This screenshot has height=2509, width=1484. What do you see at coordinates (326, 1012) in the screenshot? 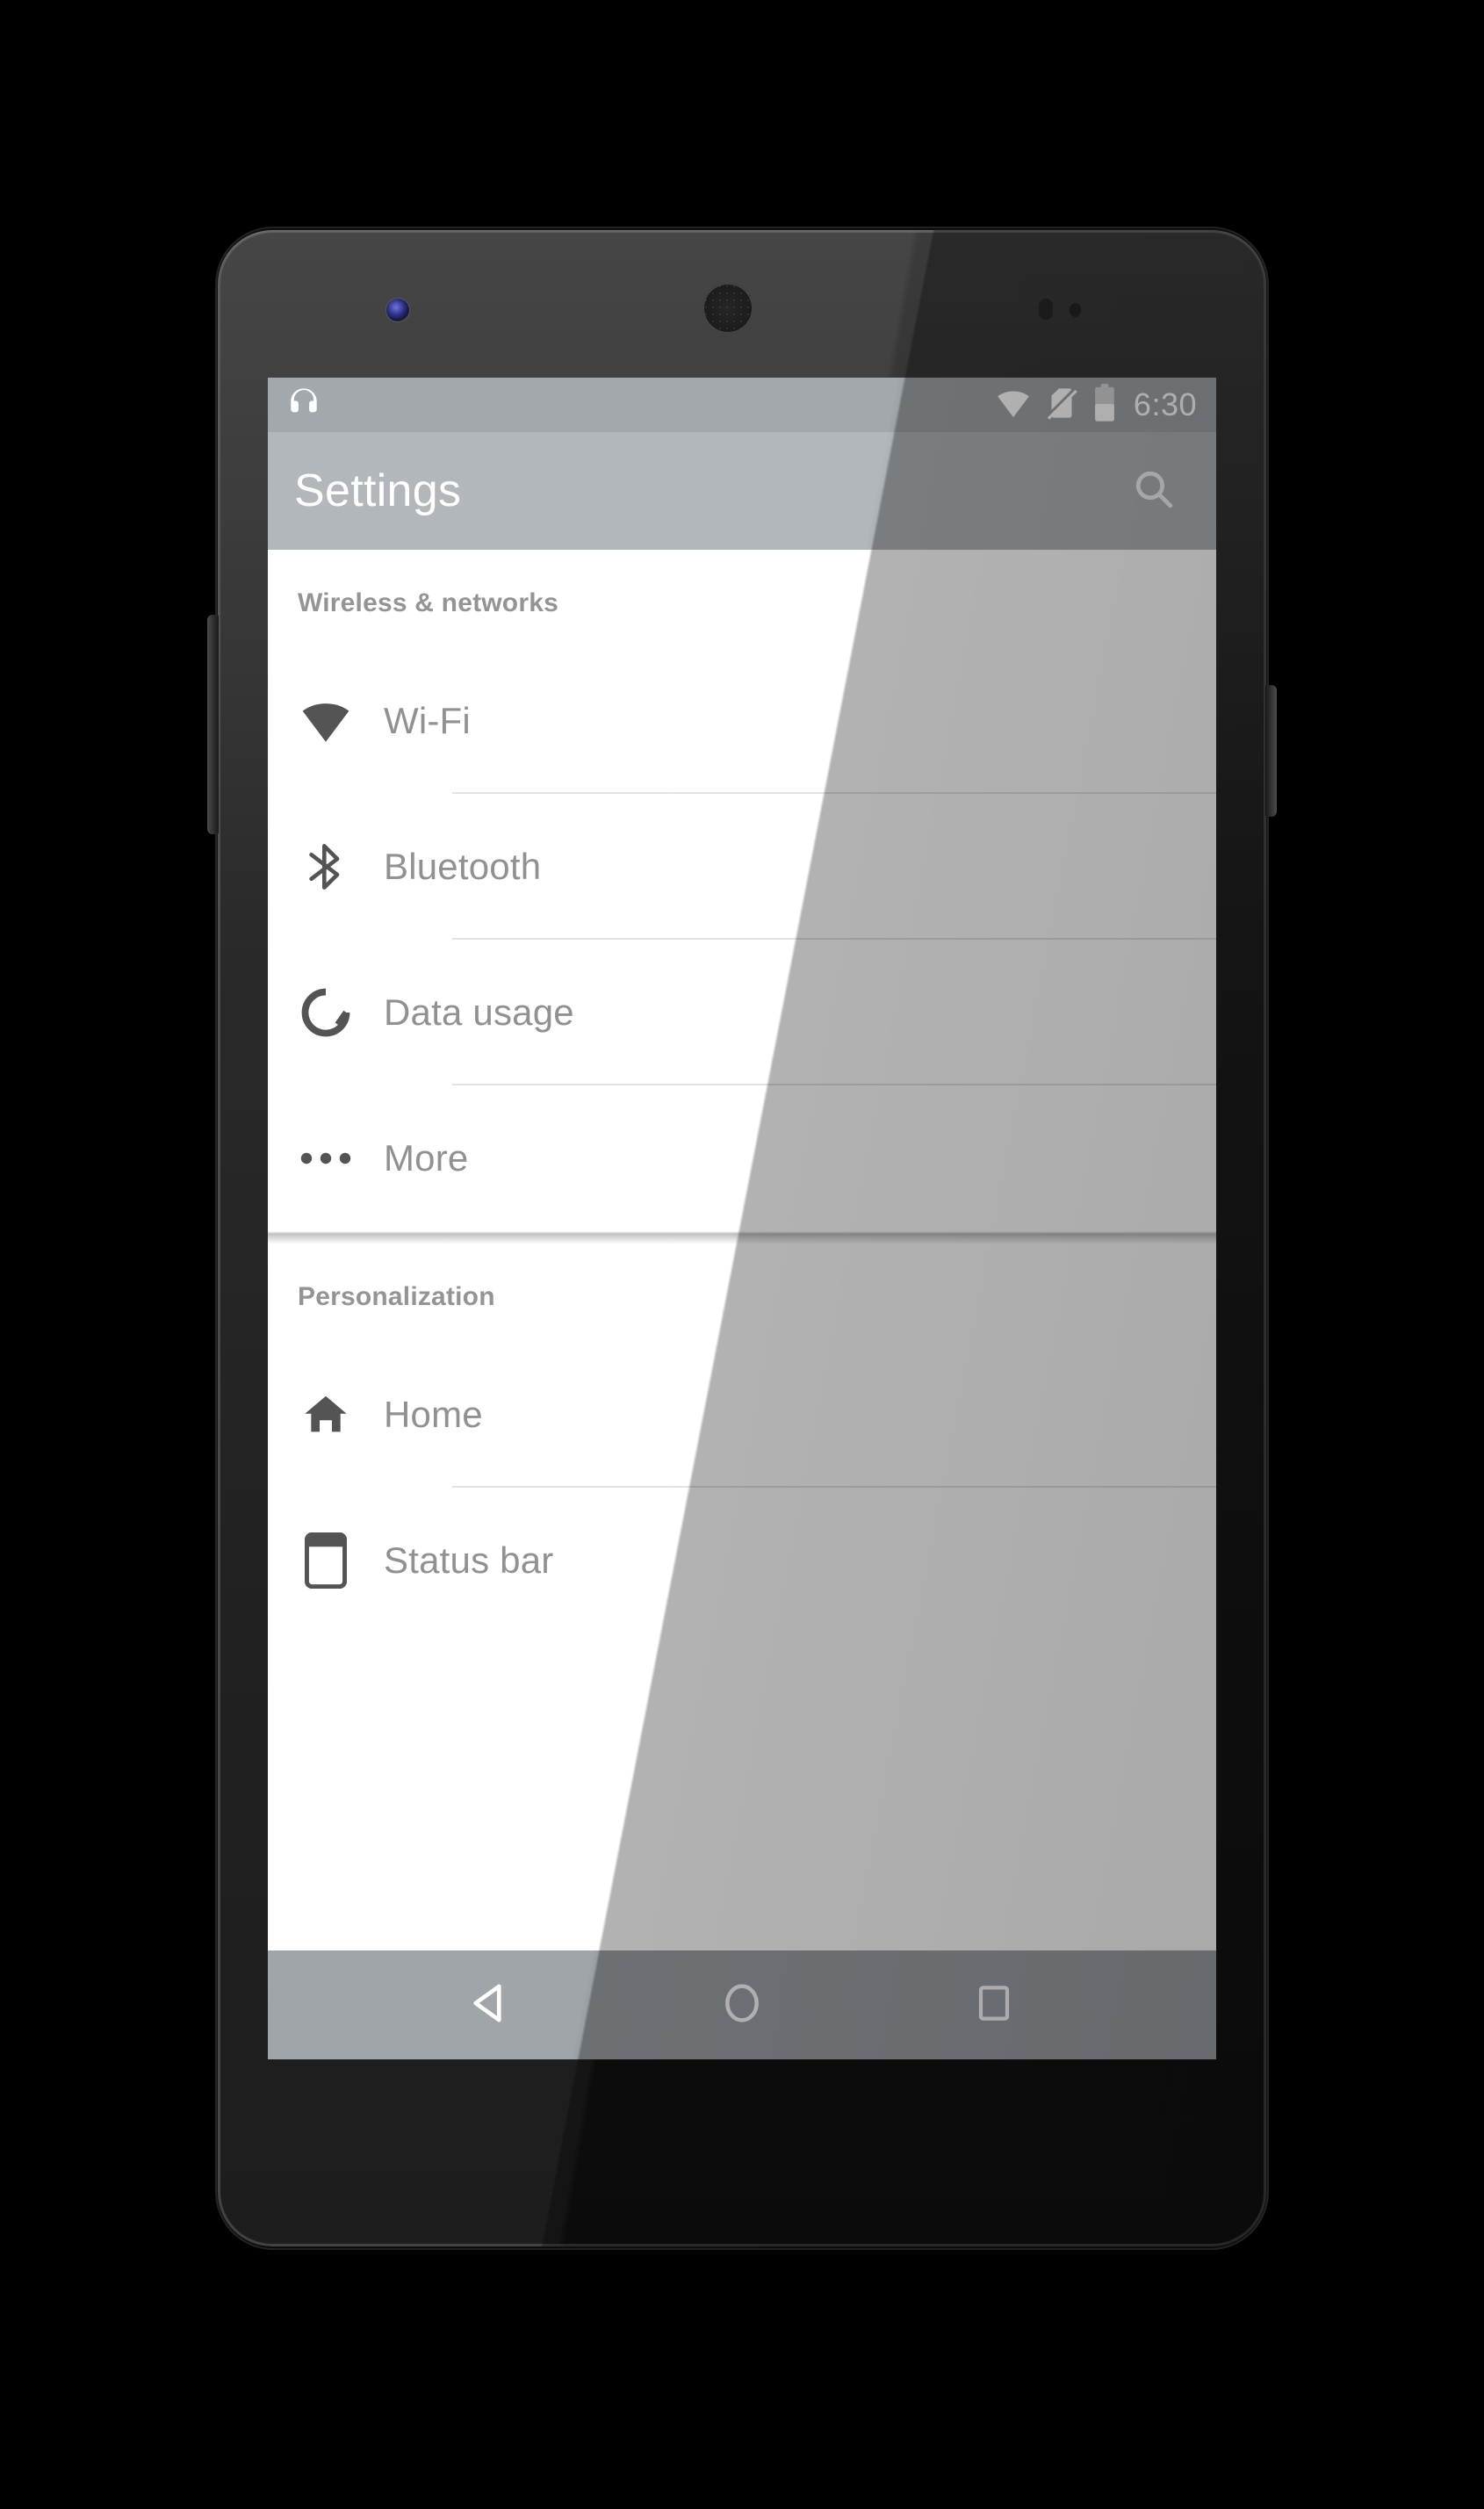
I see `data-usage-icon` at bounding box center [326, 1012].